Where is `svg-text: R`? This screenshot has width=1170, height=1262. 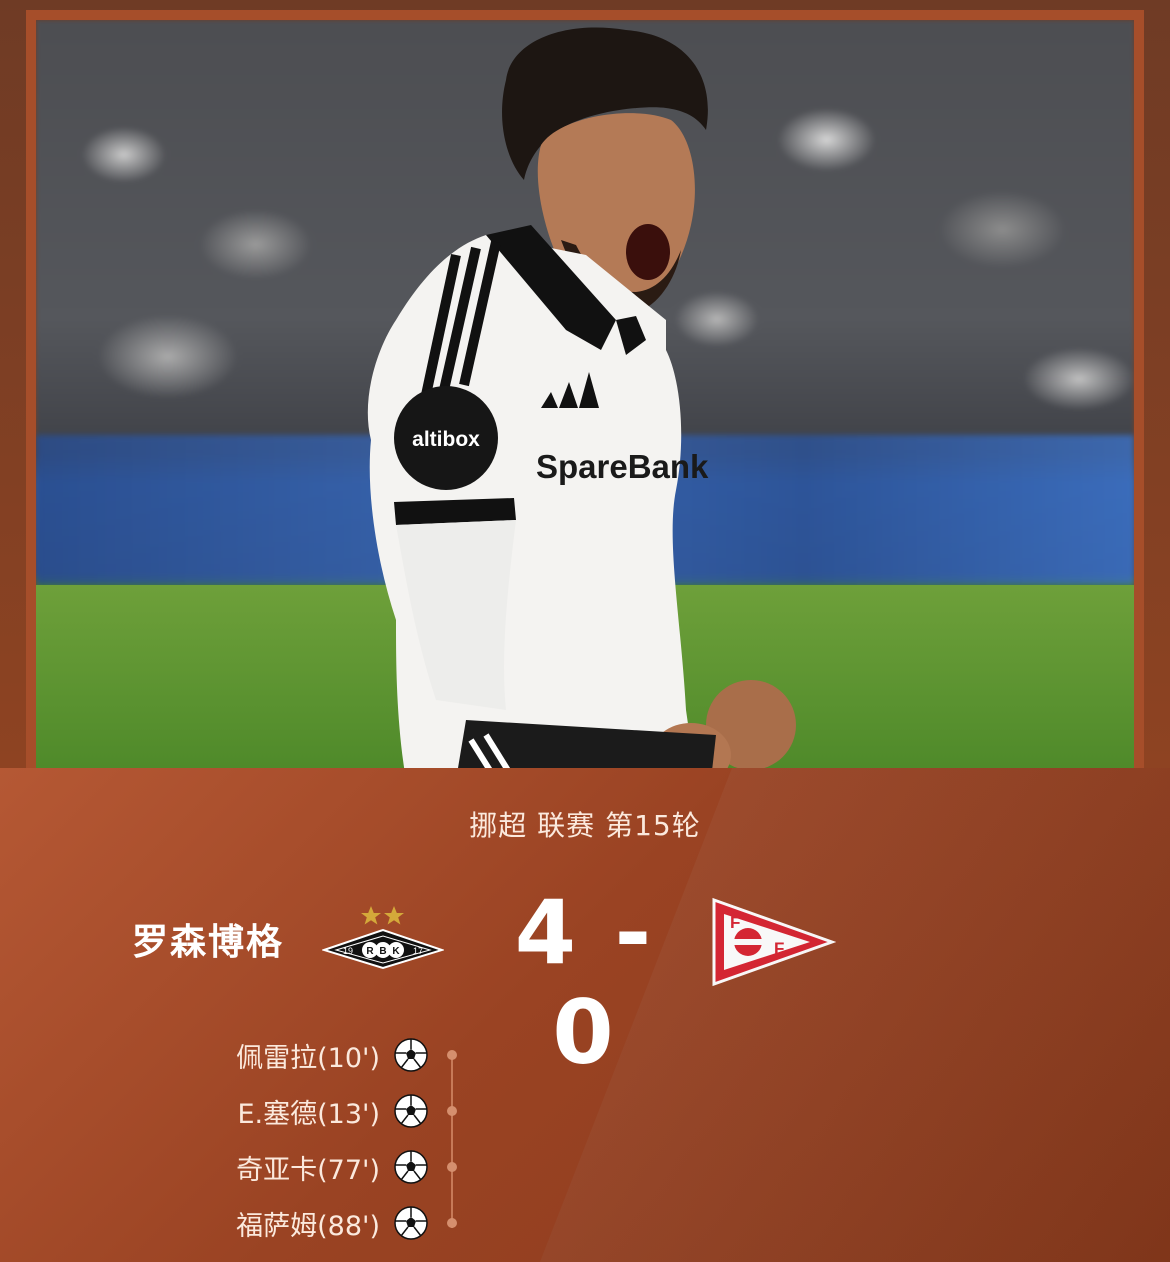
svg-text: R is located at coordinates (370, 951).